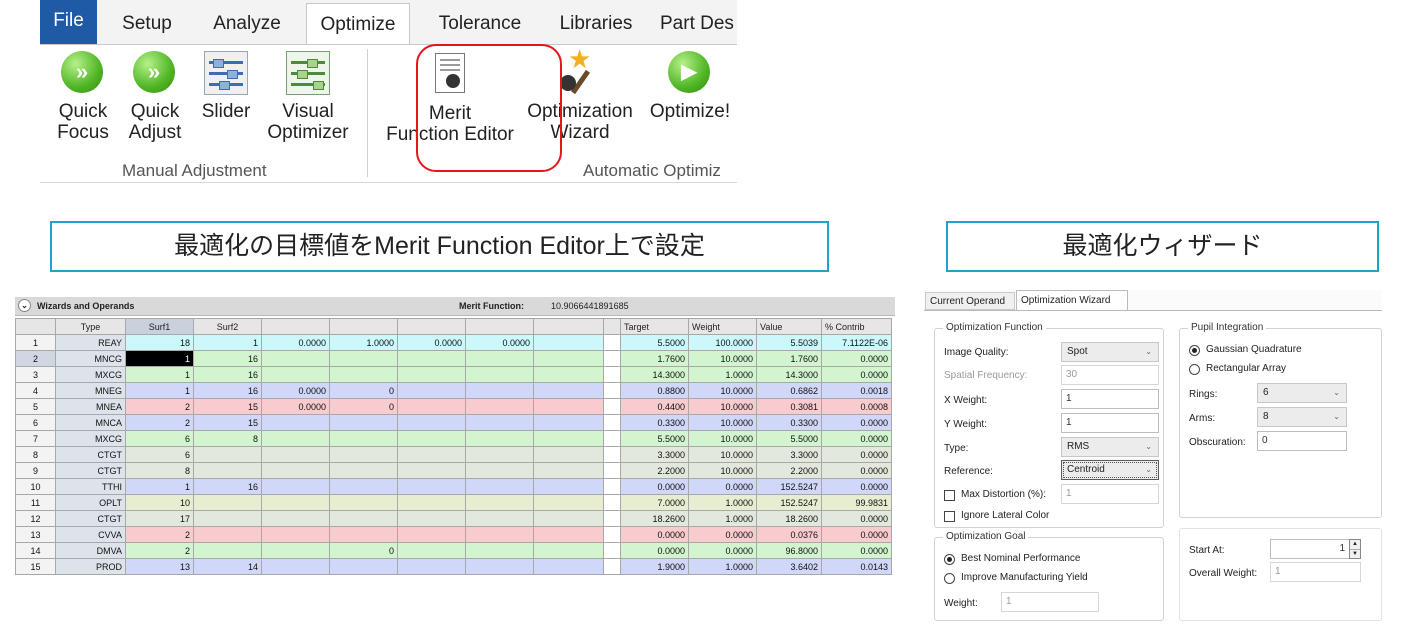 The image size is (1402, 633). I want to click on tab-tolerance: Tolerance, so click(480, 23).